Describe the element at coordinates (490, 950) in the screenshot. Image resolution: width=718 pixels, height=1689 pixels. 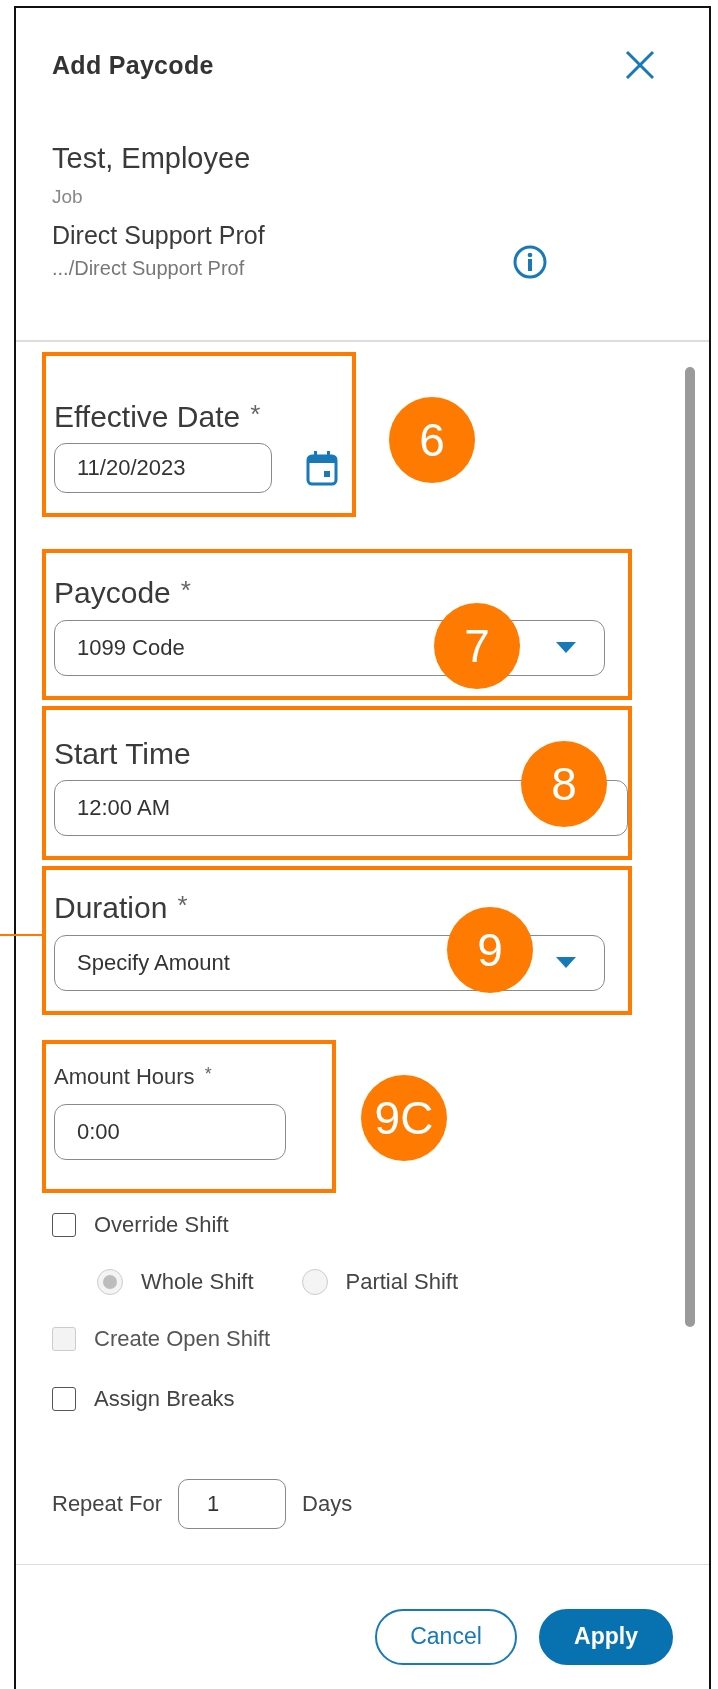
I see `callout-number: 9` at that location.